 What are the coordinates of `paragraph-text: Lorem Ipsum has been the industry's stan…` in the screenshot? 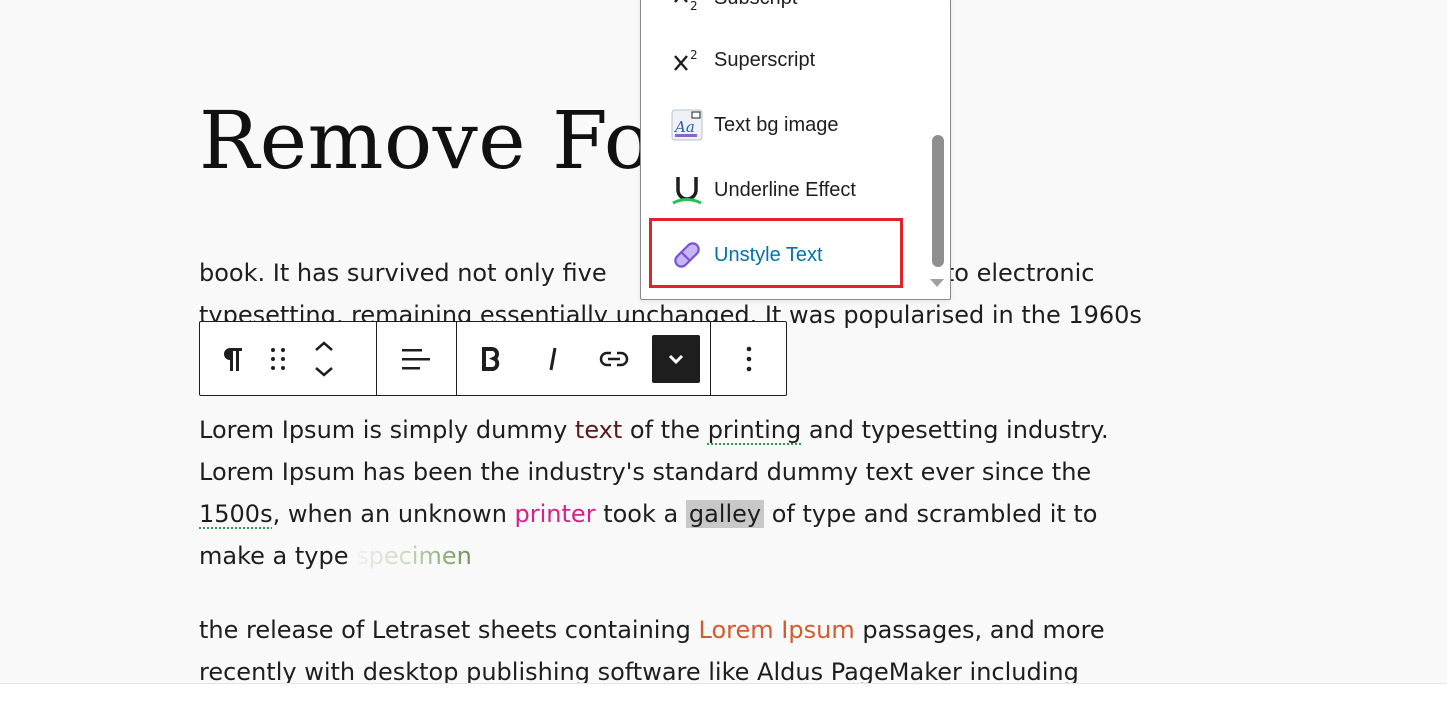 It's located at (645, 472).